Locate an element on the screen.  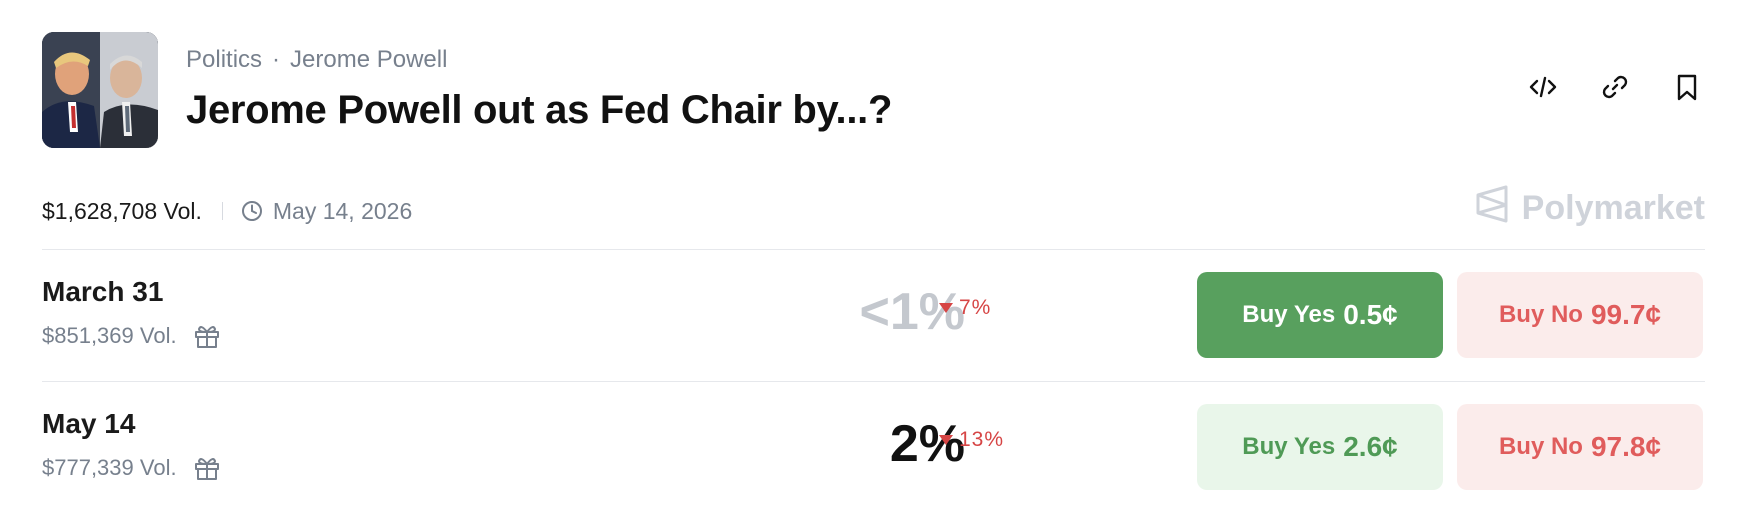
breadcrumb-subcategory: Jerome Powell is located at coordinates (368, 59).